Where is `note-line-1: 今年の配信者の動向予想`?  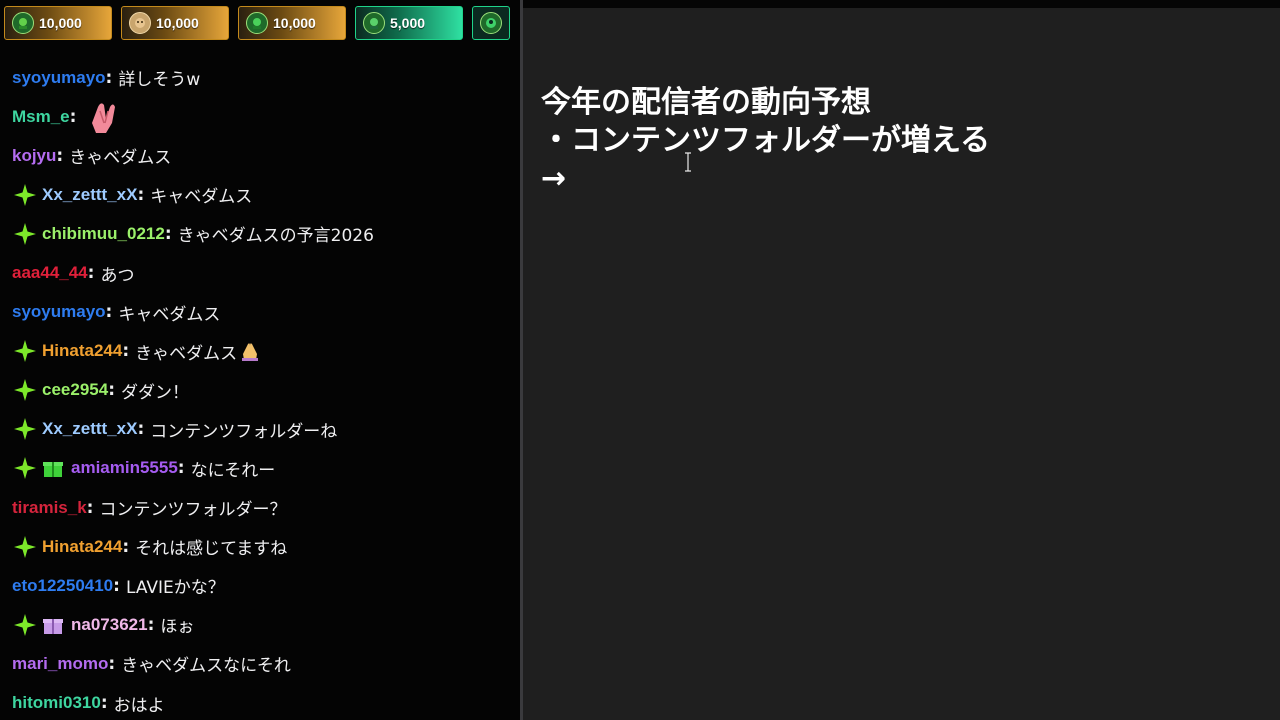
note-line-1: 今年の配信者の動向予想 is located at coordinates (706, 102).